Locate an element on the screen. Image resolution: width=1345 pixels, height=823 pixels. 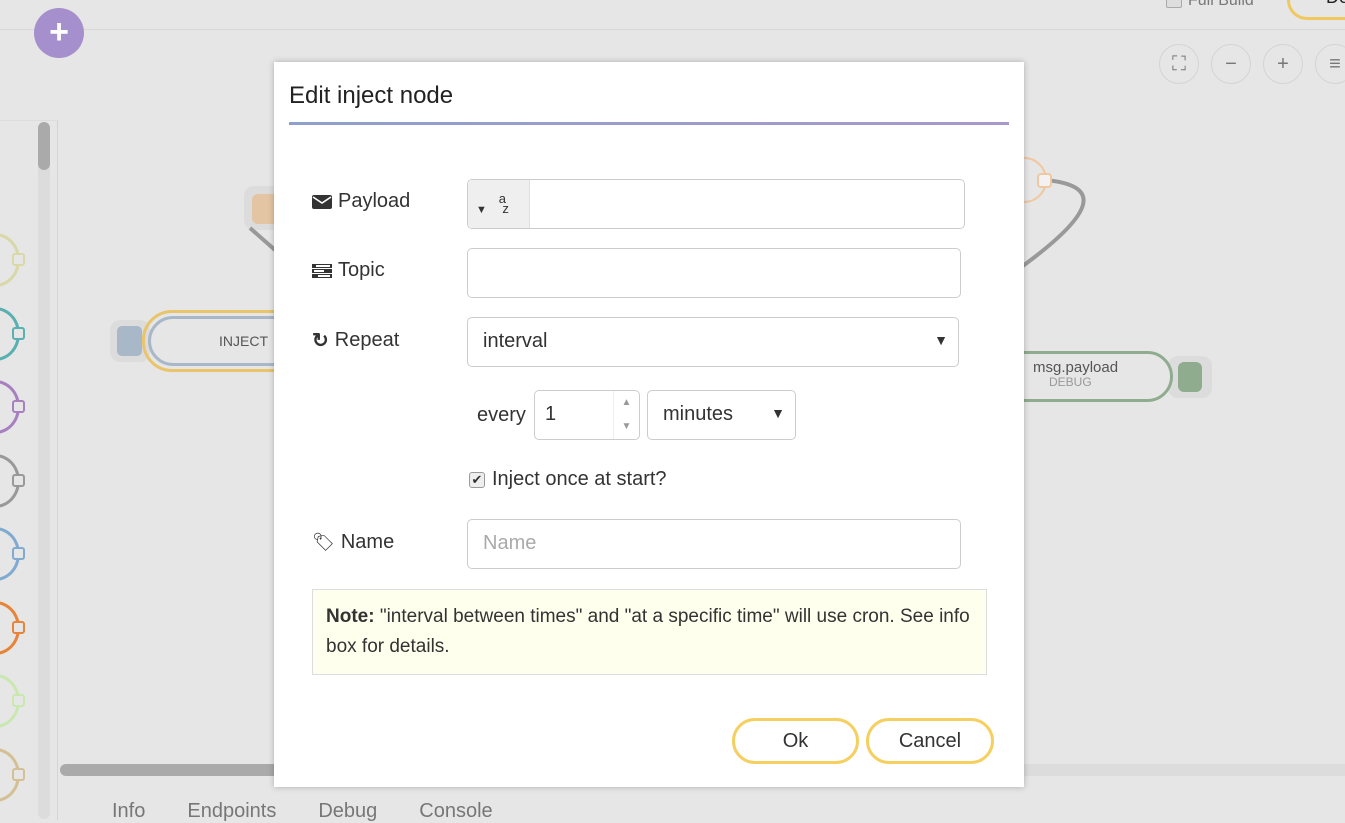
title-divider is located at coordinates (649, 123).